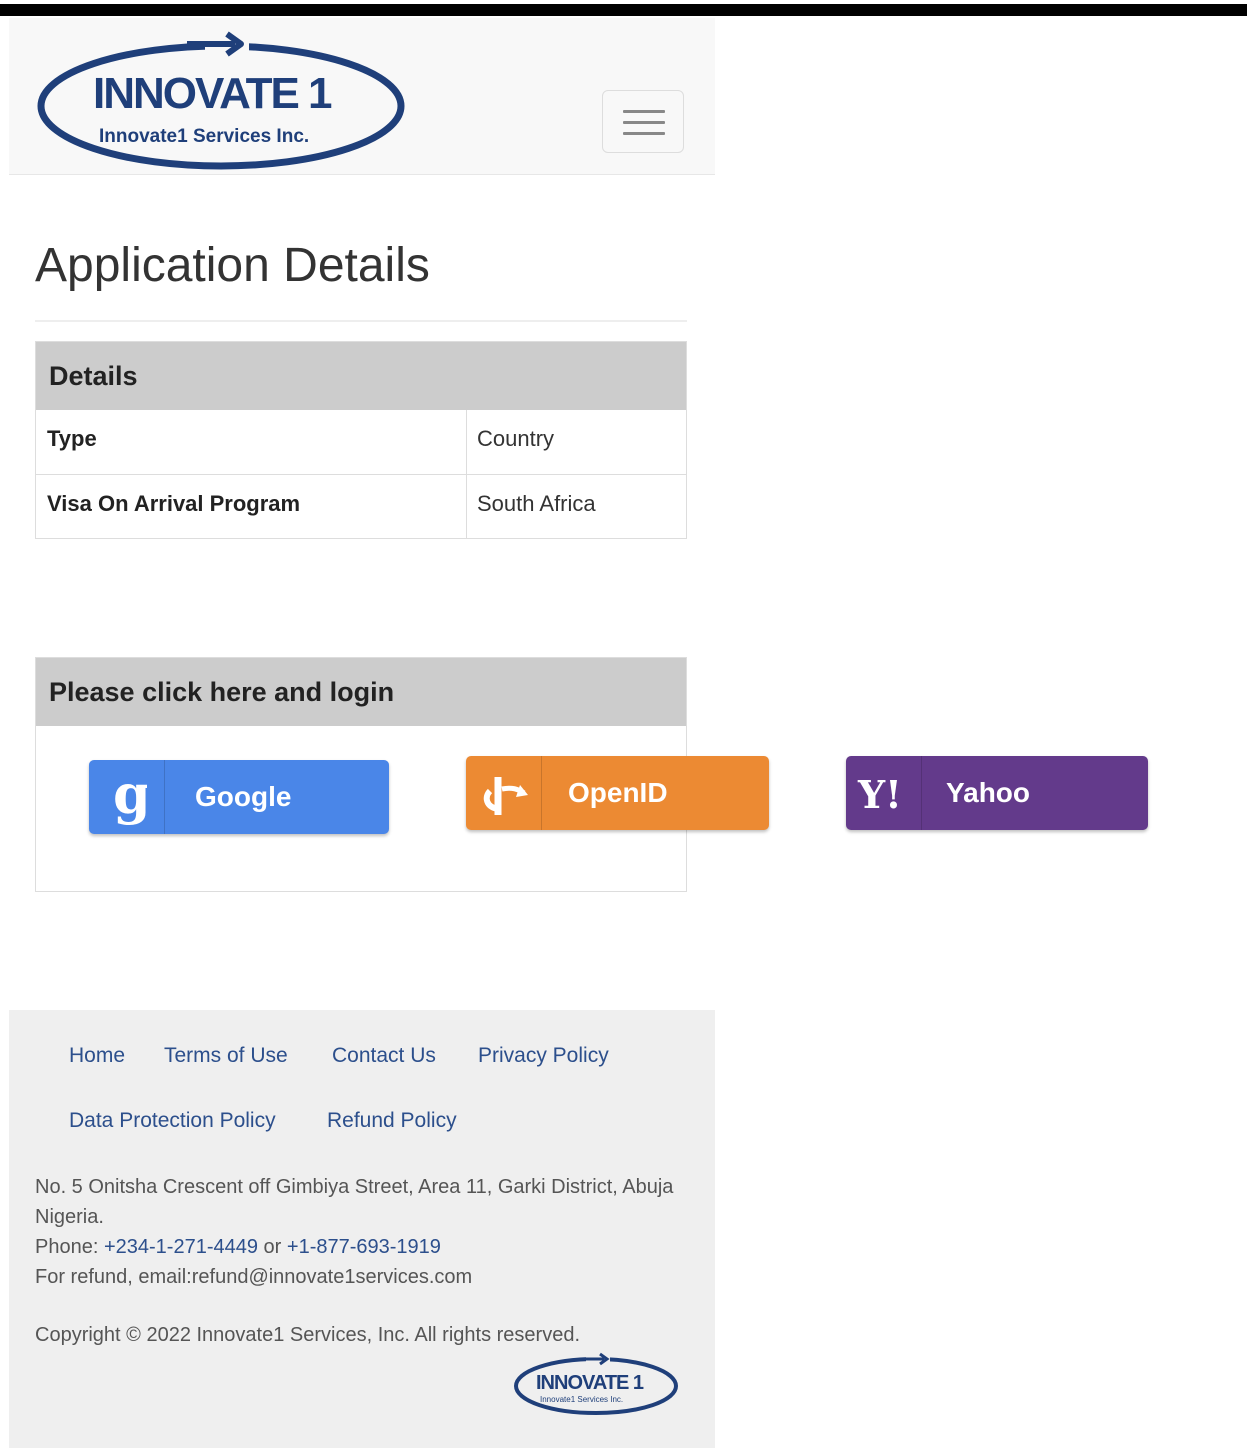 This screenshot has width=1247, height=1448. Describe the element at coordinates (623, 10) in the screenshot. I see `top-black-bar` at that location.